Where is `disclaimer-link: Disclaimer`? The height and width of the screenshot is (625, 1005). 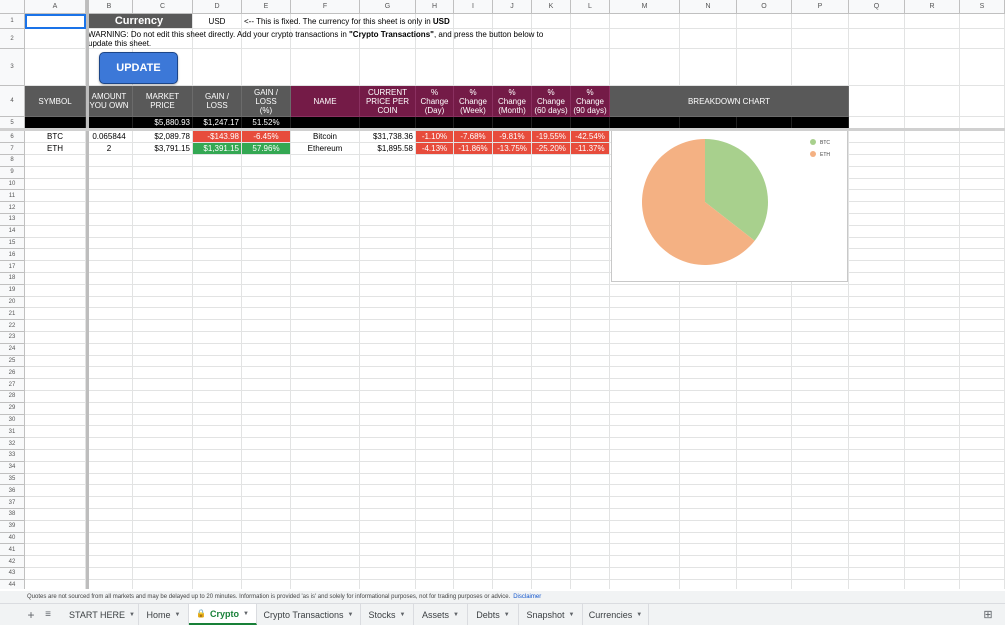
disclaimer-link: Disclaimer is located at coordinates (527, 597).